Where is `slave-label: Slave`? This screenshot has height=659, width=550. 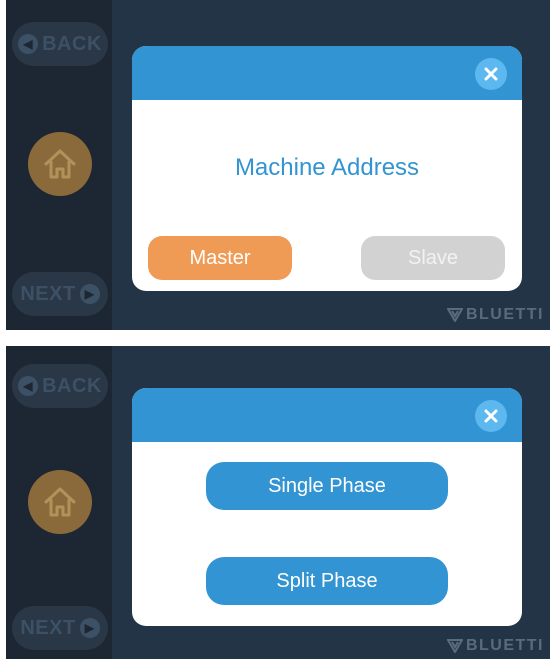
slave-label: Slave is located at coordinates (433, 257).